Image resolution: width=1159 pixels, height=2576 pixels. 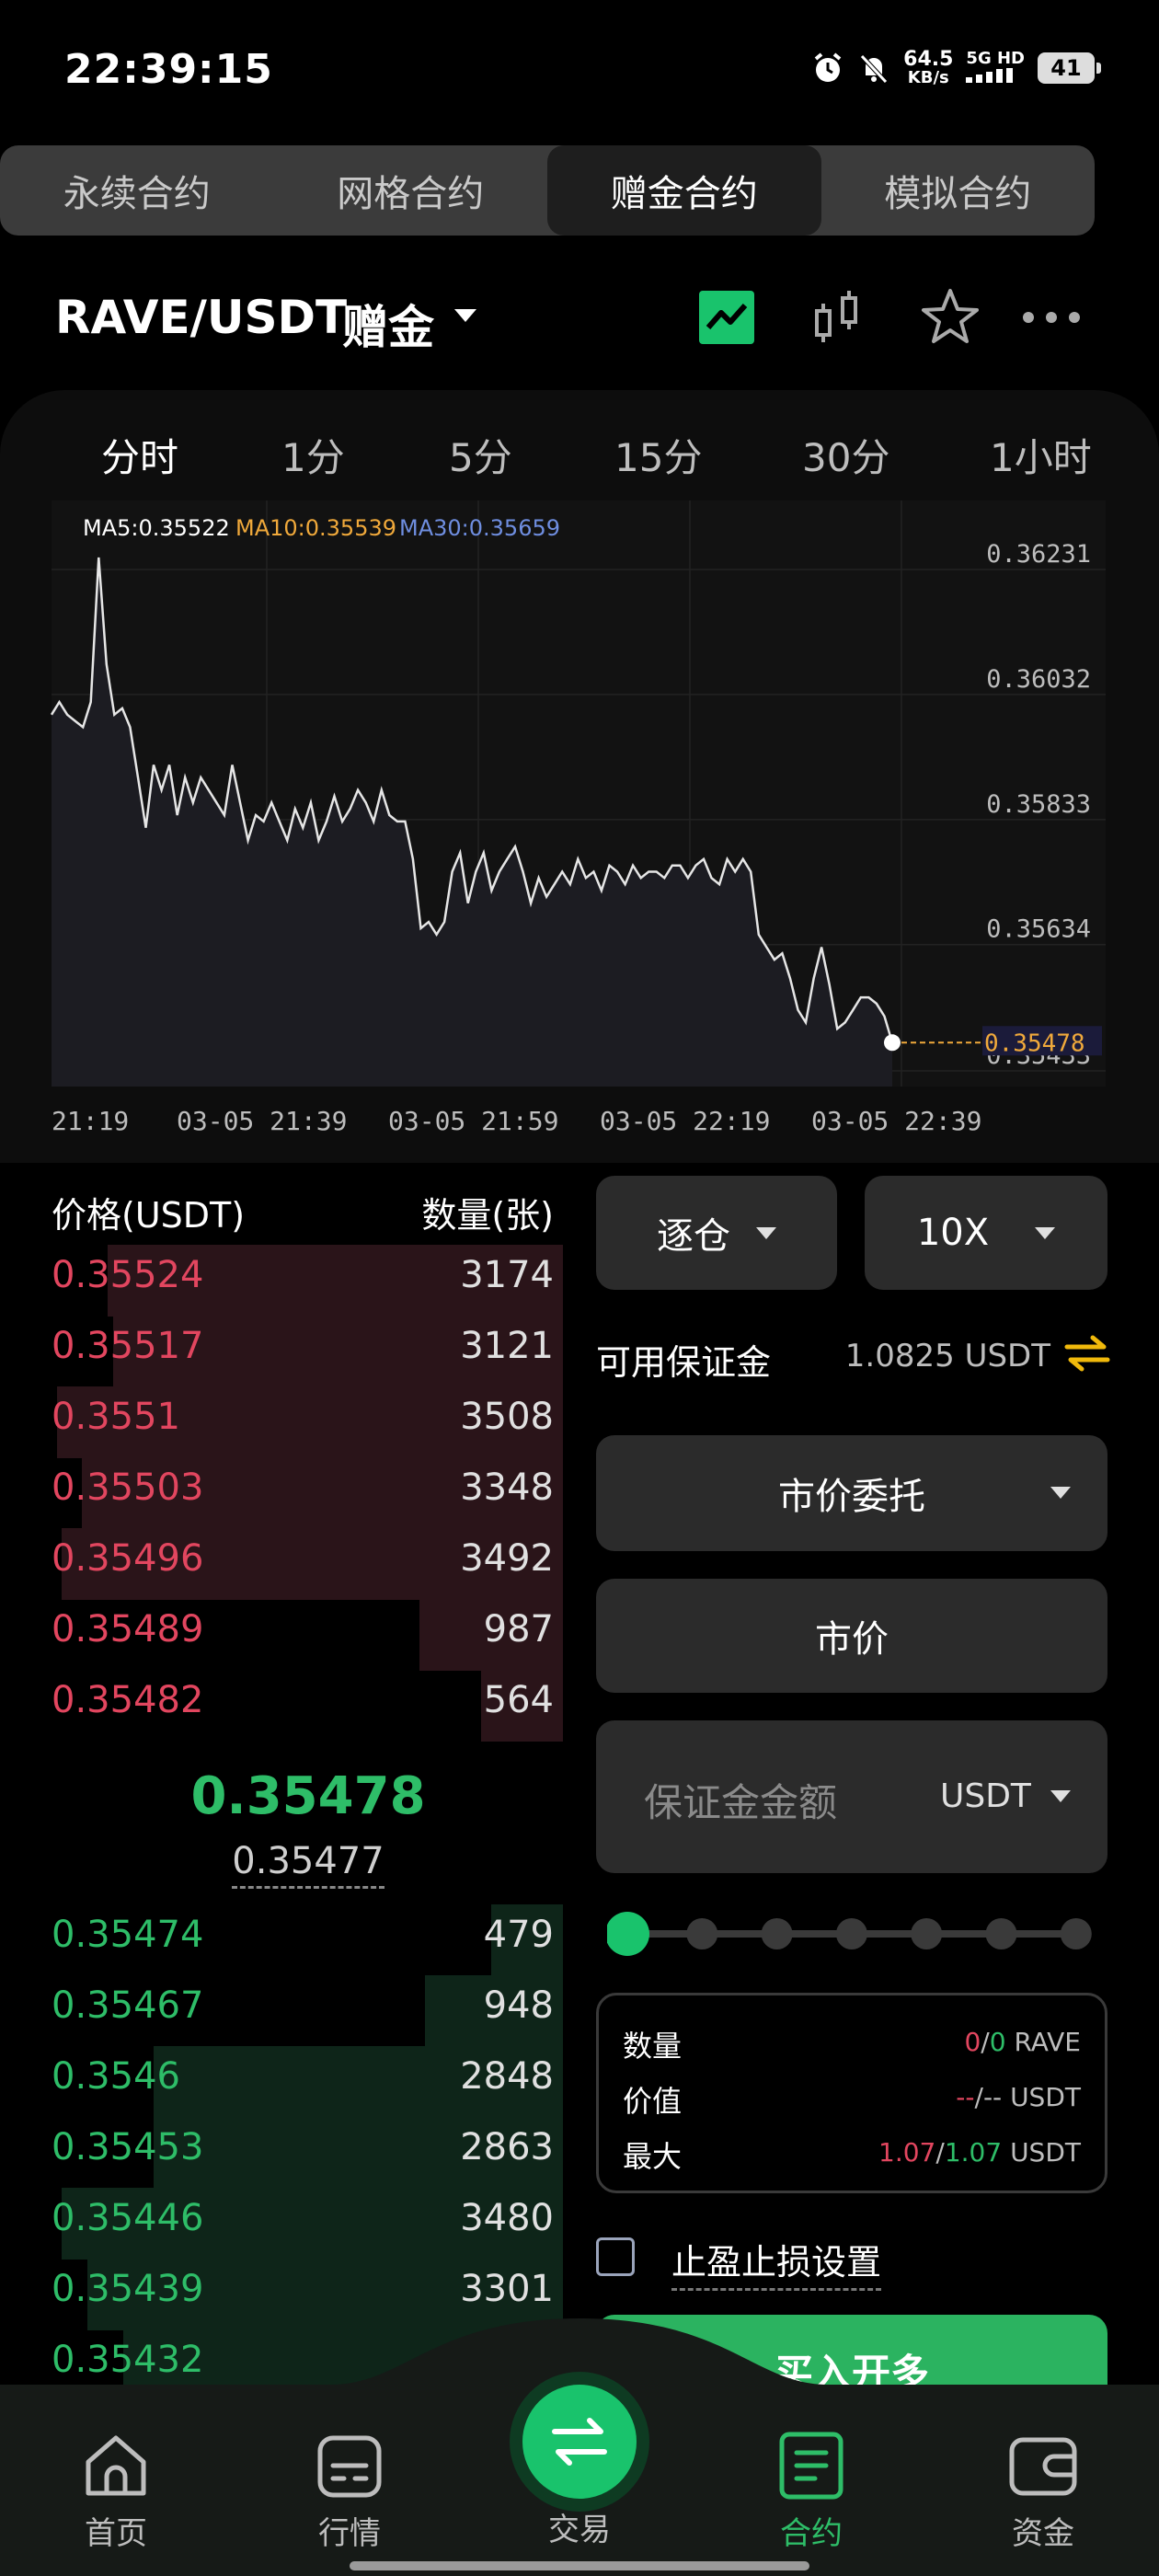 What do you see at coordinates (811, 2466) in the screenshot?
I see `contract-icon` at bounding box center [811, 2466].